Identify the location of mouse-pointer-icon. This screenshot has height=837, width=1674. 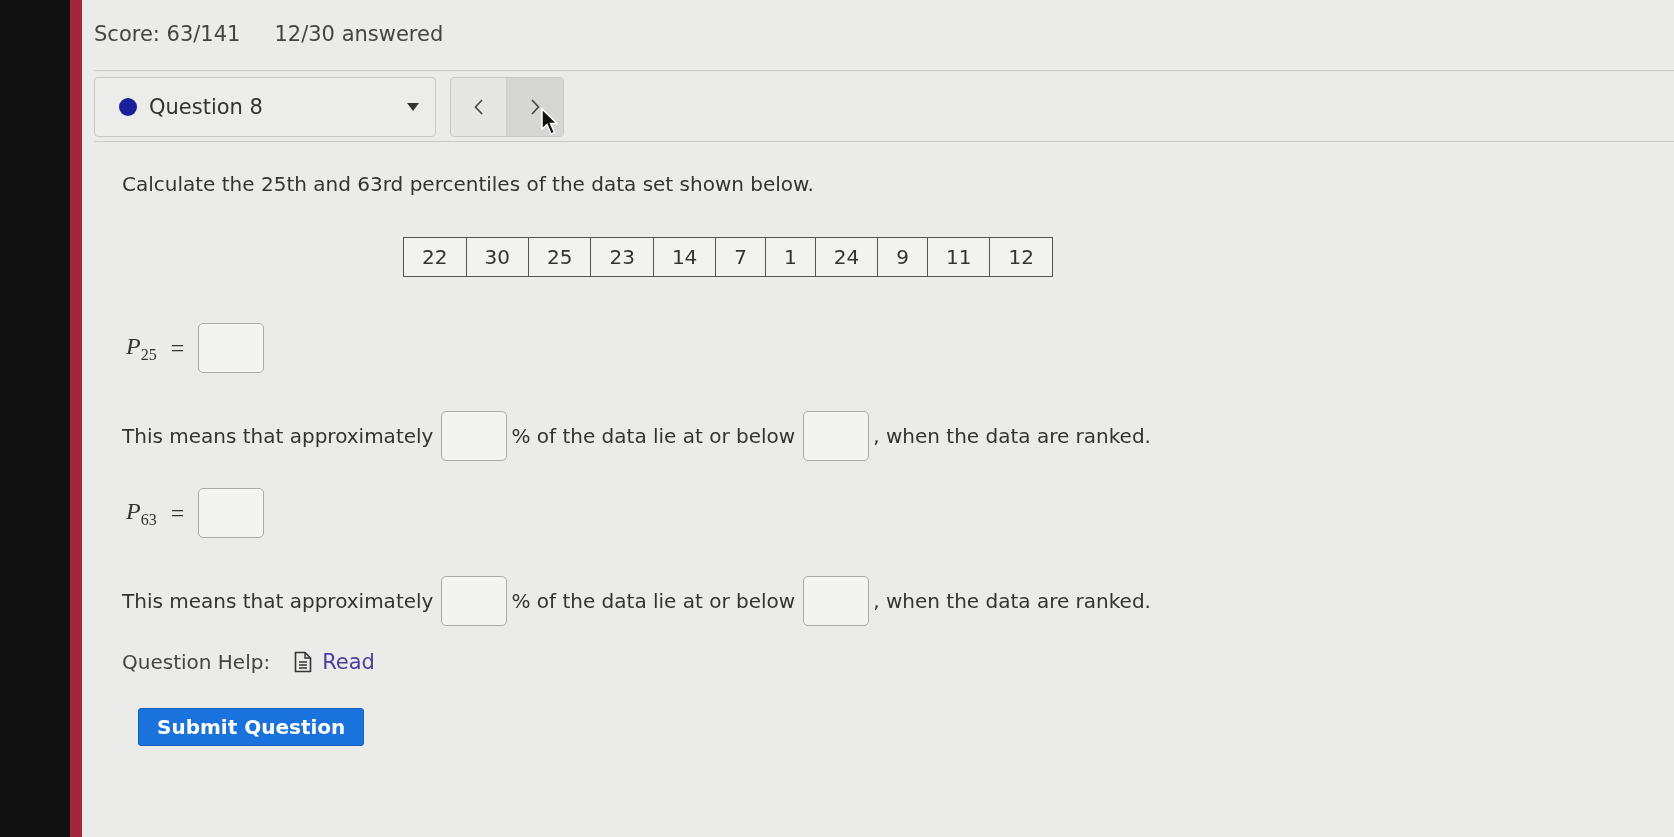
(550, 122).